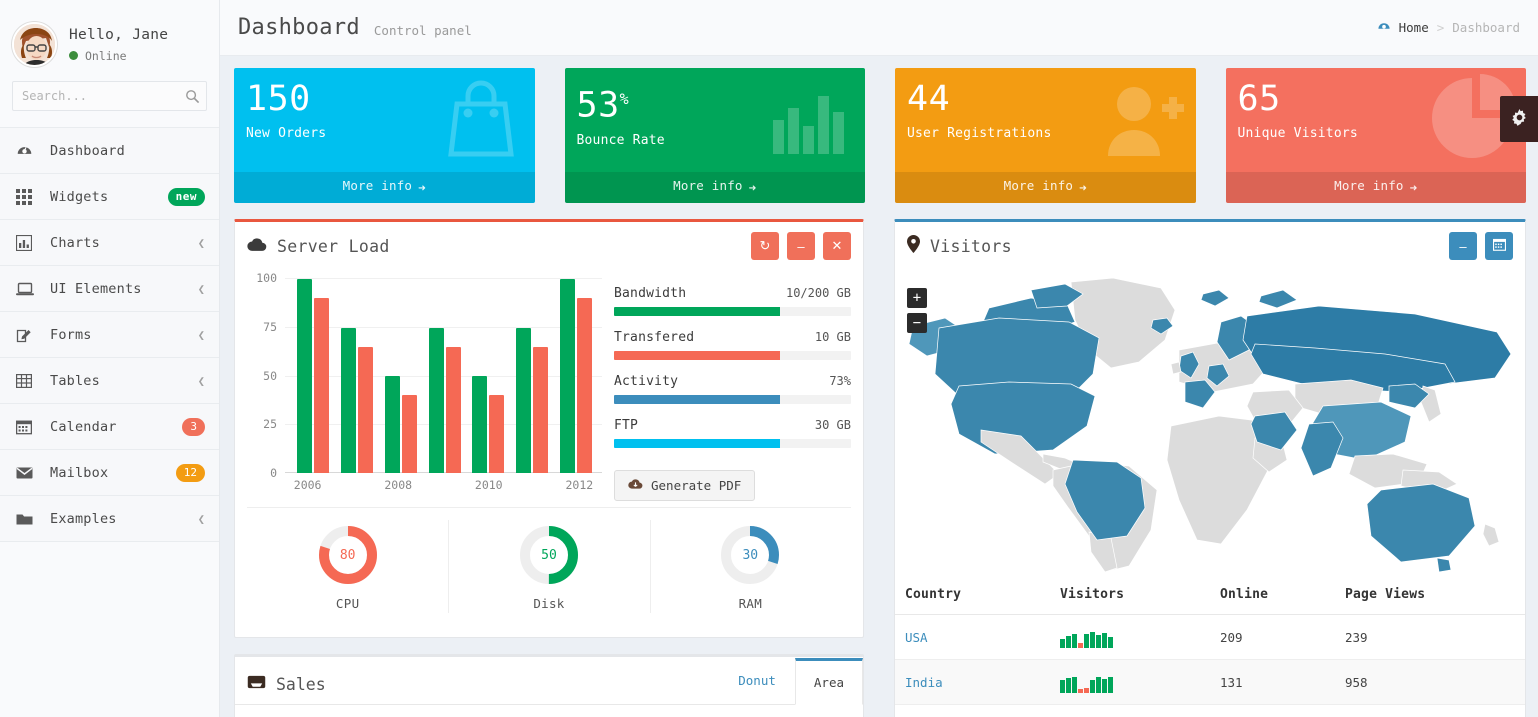 Image resolution: width=1538 pixels, height=717 pixels. What do you see at coordinates (1430, 682) in the screenshot?
I see `cell-page-views: 958` at bounding box center [1430, 682].